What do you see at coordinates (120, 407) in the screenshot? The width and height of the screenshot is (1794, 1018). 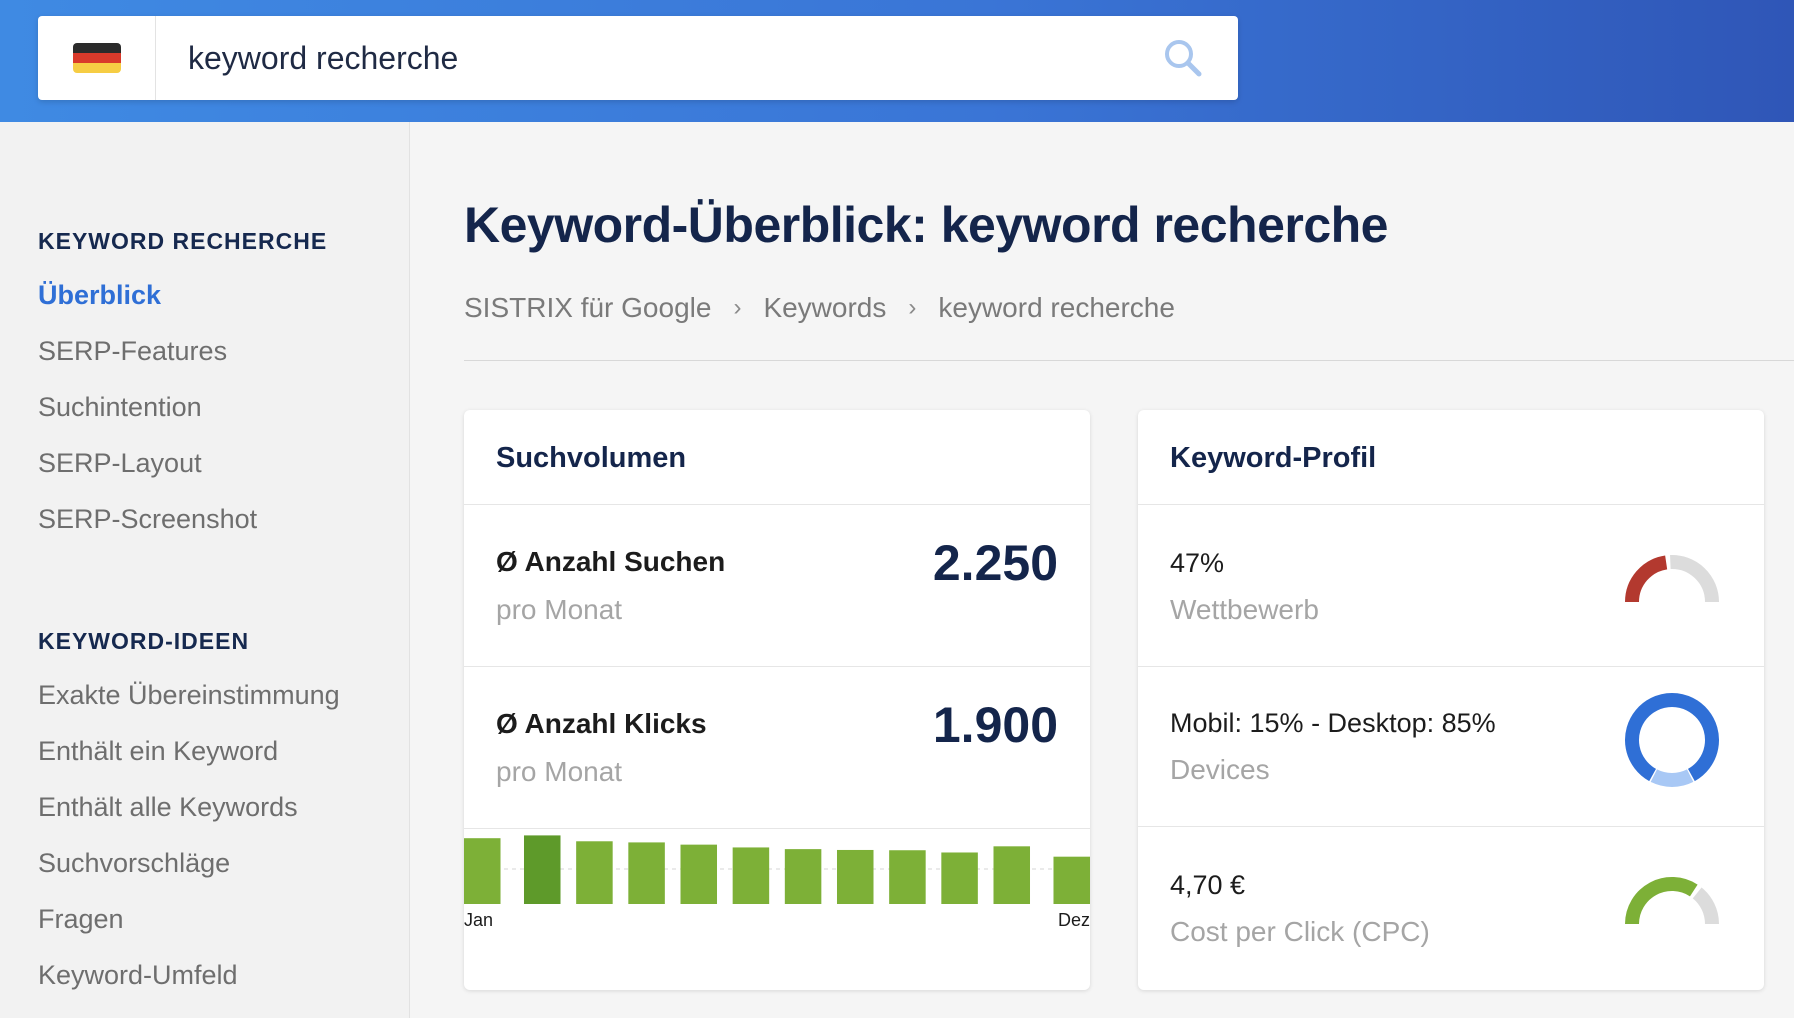 I see `sidebar-item-suchintention: Suchintention` at bounding box center [120, 407].